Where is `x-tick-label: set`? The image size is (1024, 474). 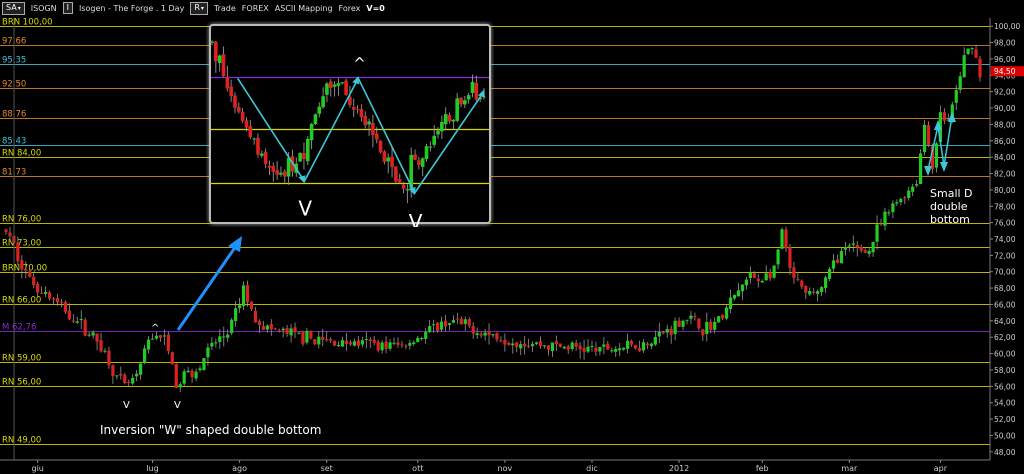 x-tick-label: set is located at coordinates (327, 468).